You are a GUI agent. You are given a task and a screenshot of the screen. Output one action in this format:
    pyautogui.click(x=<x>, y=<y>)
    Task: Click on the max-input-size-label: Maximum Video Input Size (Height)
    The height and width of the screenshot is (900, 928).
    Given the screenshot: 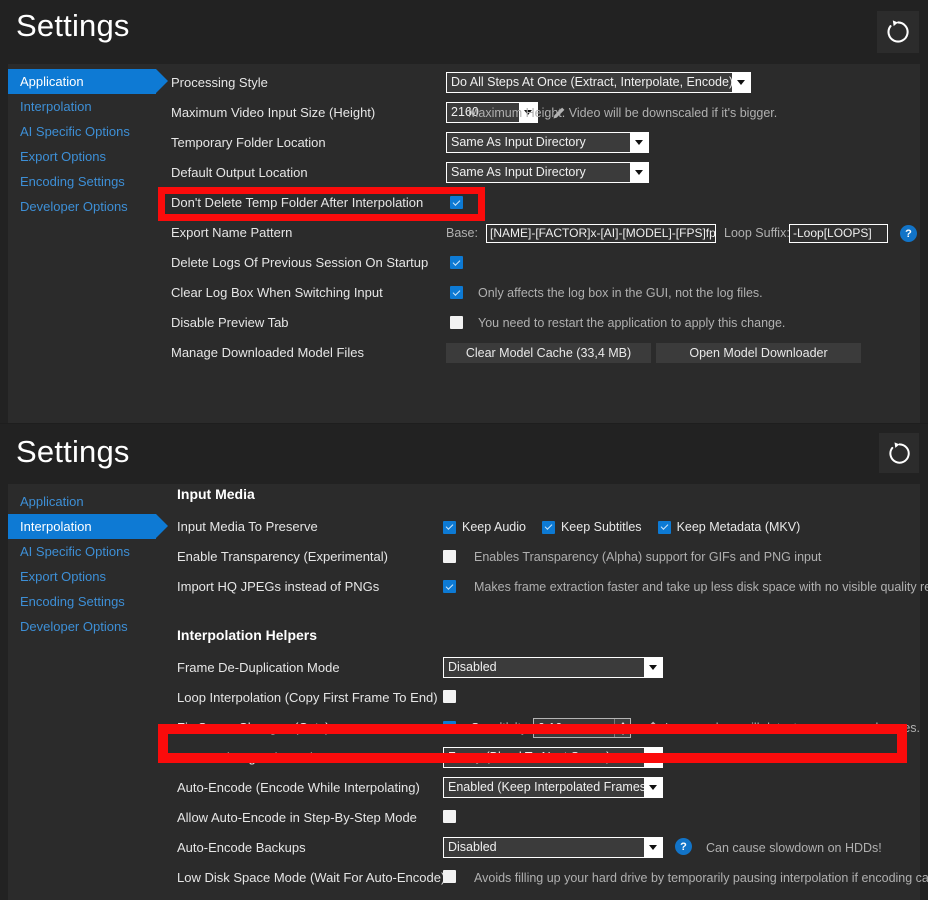 What is the action you would take?
    pyautogui.click(x=273, y=112)
    